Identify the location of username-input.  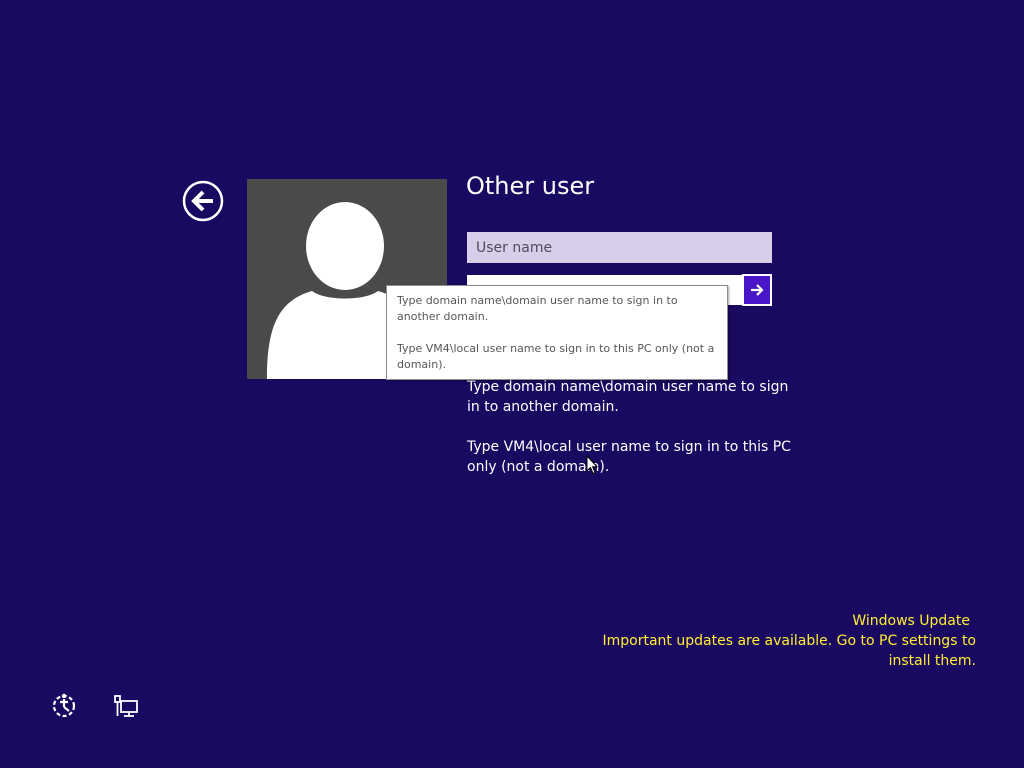
(619, 247).